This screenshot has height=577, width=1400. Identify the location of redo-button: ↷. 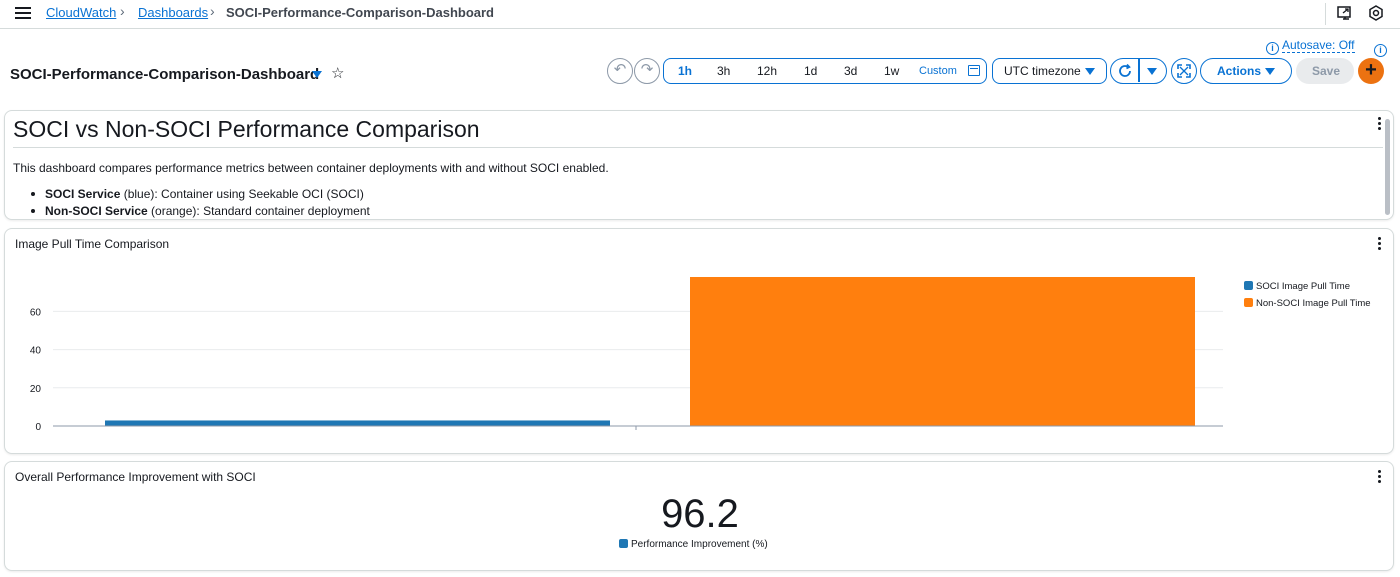
(647, 71).